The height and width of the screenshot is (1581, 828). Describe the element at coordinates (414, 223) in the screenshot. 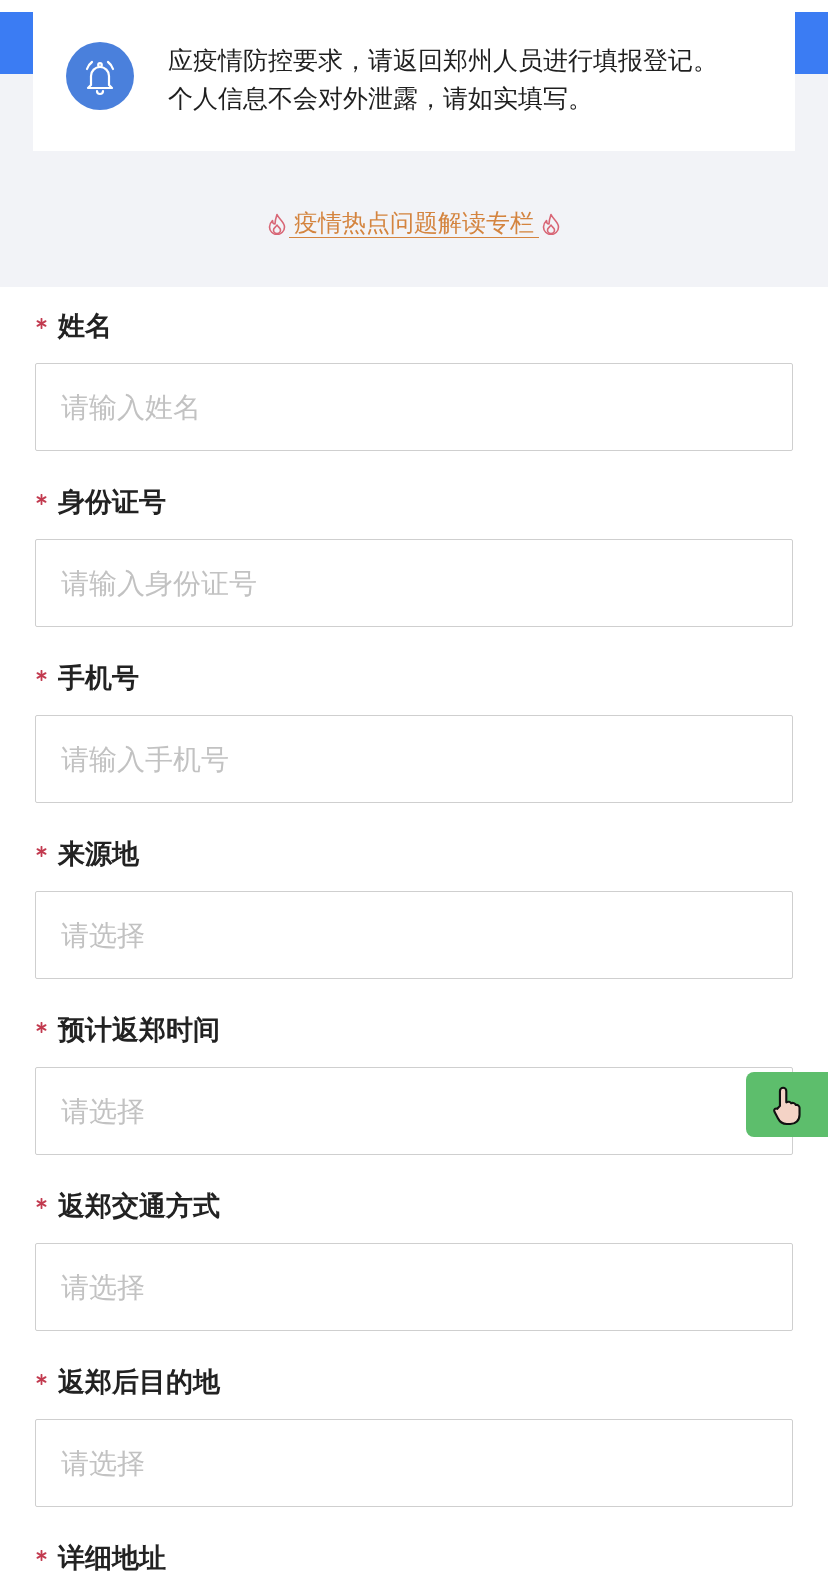

I see `hot-topics-link: 疫情热点问题解读专栏` at that location.